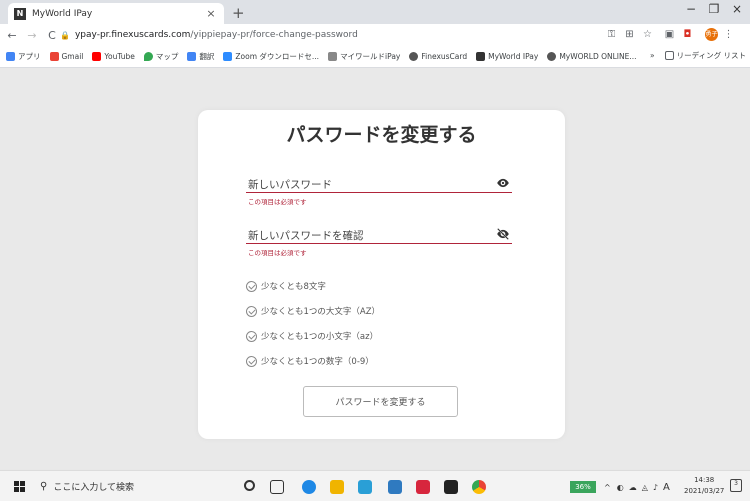 This screenshot has width=750, height=501. What do you see at coordinates (23, 56) in the screenshot?
I see `bookmark-item: アプリ` at bounding box center [23, 56].